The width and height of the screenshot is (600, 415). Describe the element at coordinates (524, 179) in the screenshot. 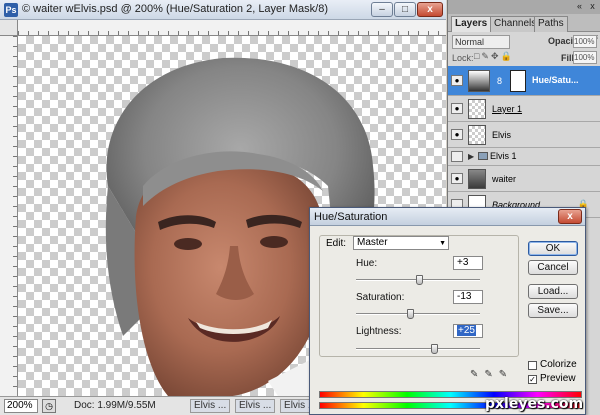

I see `layer-row-waiter: ● waiter` at that location.